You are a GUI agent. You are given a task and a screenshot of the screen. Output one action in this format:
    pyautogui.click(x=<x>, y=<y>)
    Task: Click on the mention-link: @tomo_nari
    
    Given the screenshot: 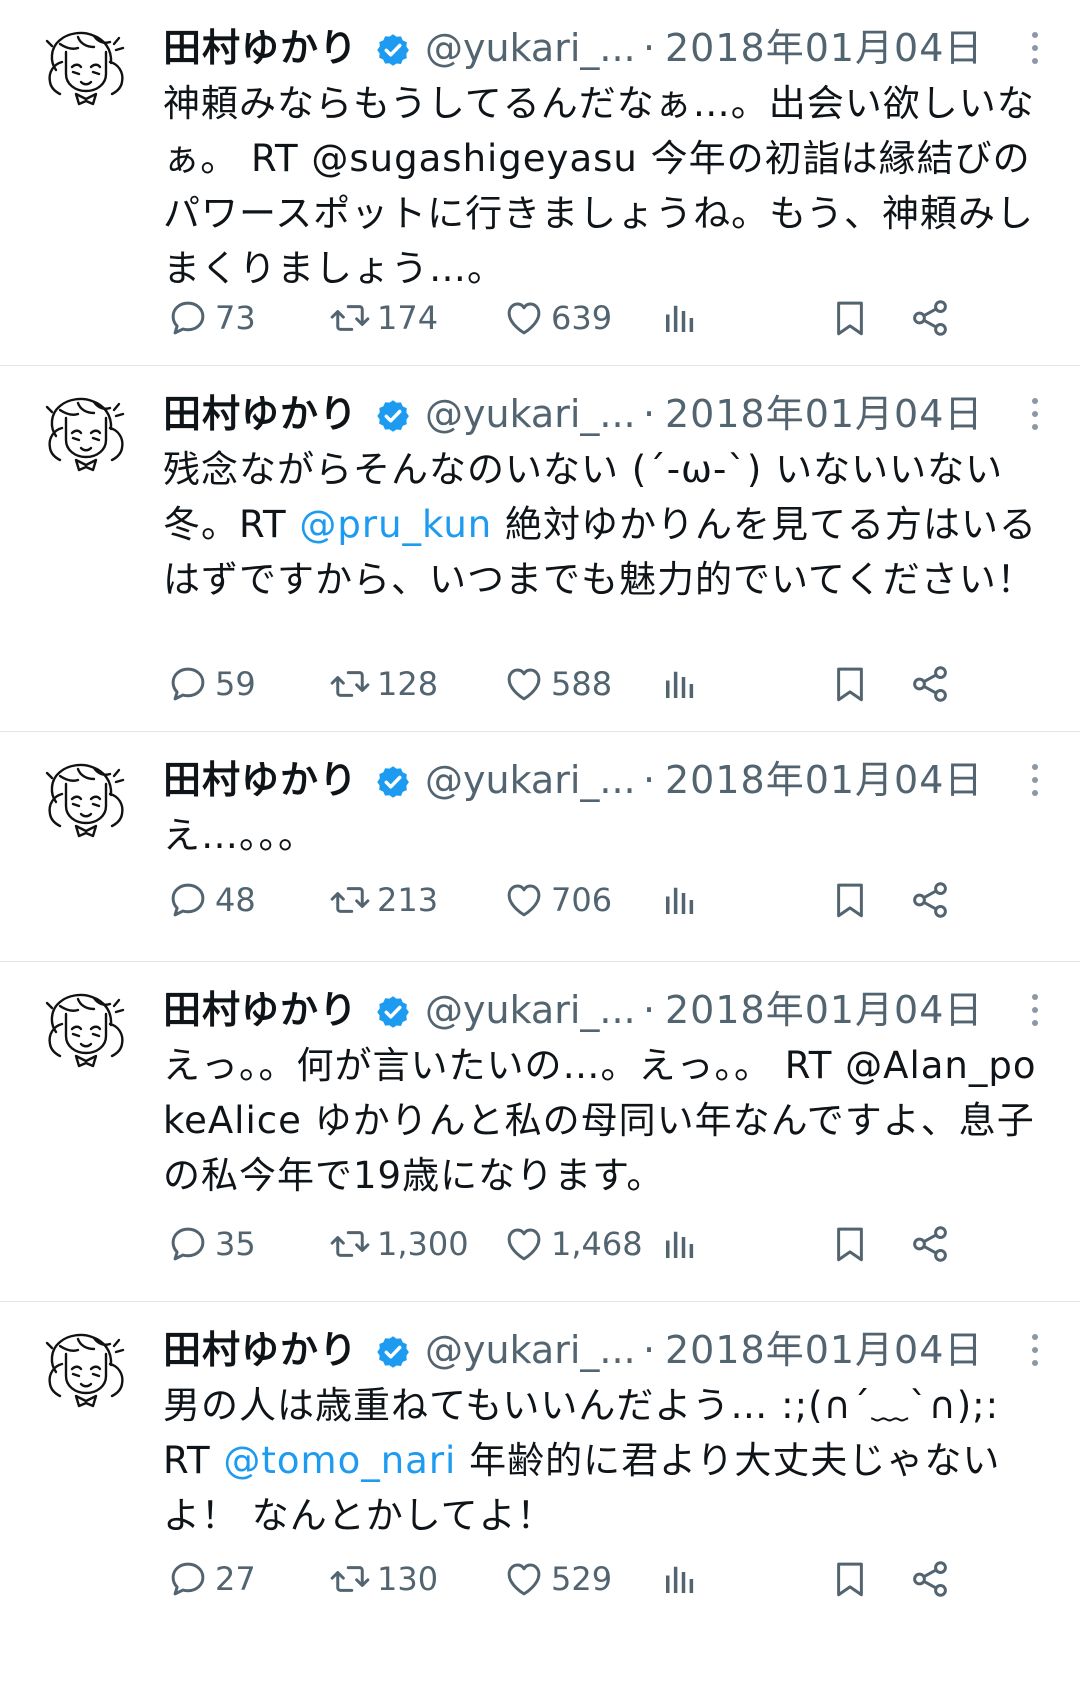 What is the action you would take?
    pyautogui.click(x=339, y=1460)
    